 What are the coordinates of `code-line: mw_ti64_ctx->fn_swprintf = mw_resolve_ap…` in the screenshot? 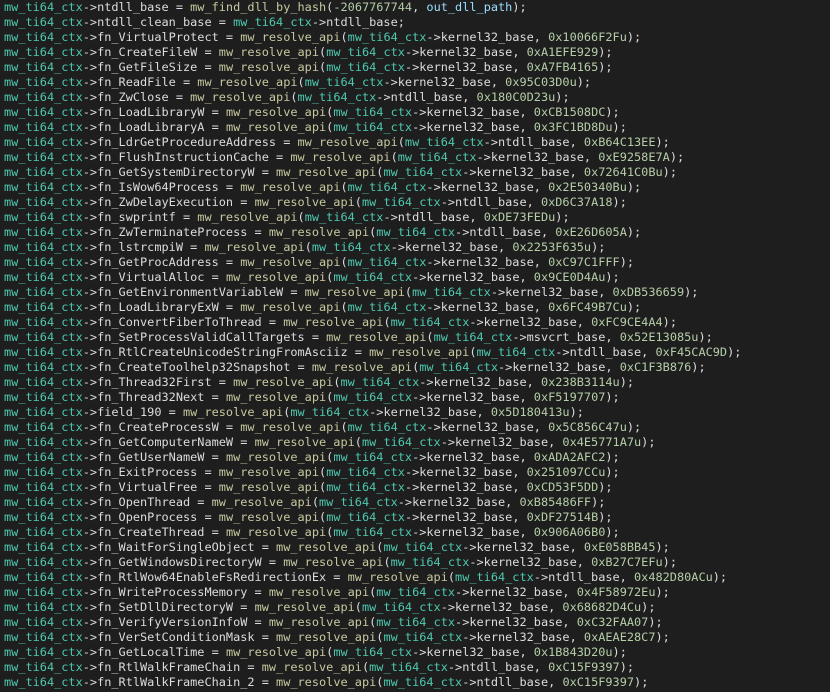 It's located at (417, 217).